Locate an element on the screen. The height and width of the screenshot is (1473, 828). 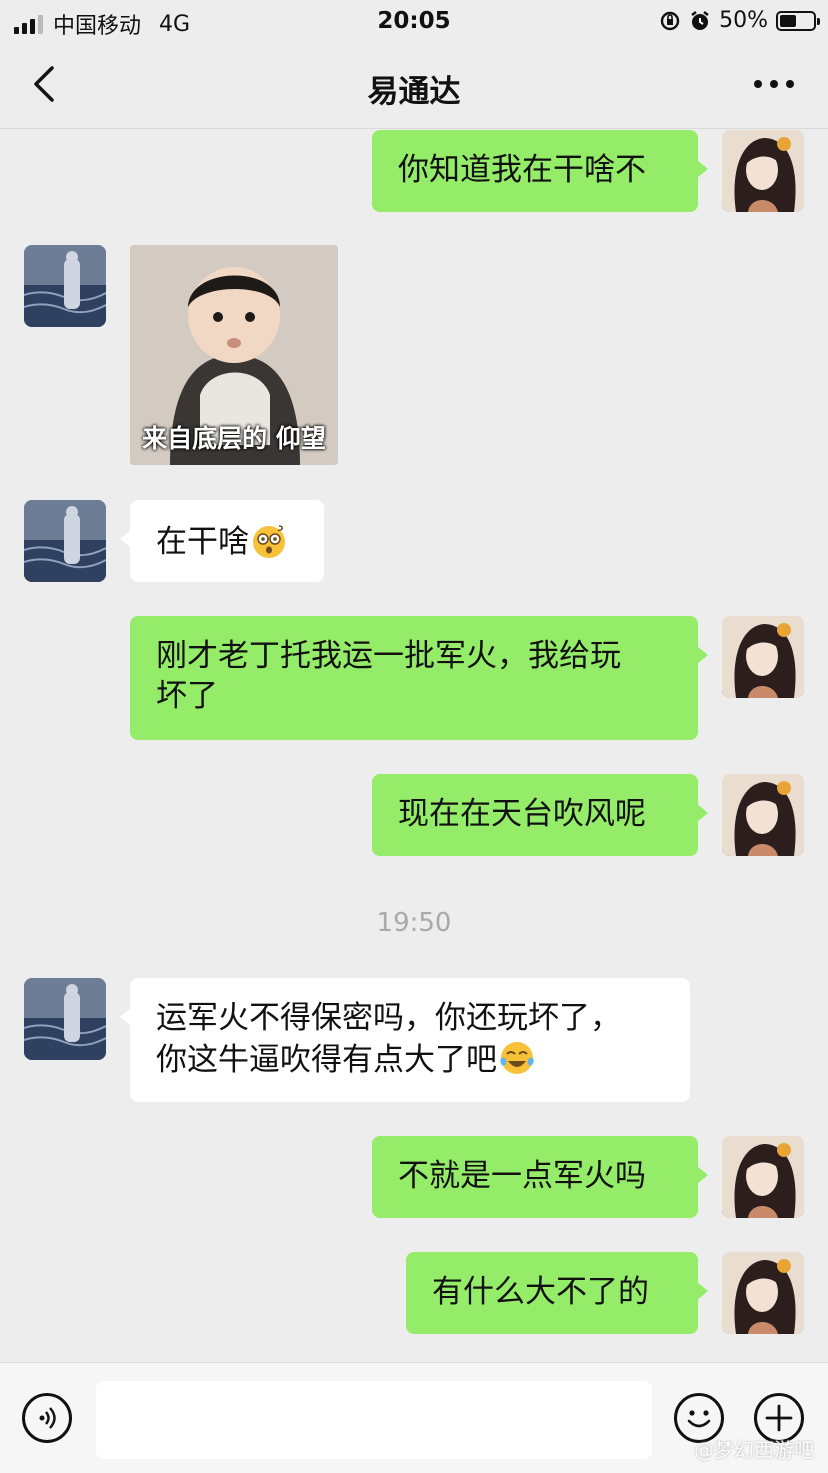
tears-of-joy-emoji-icon is located at coordinates (517, 1058).